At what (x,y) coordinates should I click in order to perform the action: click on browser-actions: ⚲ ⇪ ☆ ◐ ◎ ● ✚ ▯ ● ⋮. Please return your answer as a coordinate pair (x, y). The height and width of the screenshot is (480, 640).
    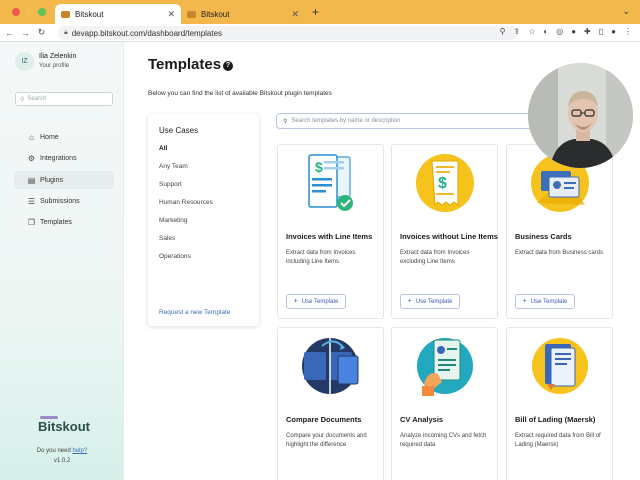
    Looking at the image, I should click on (566, 31).